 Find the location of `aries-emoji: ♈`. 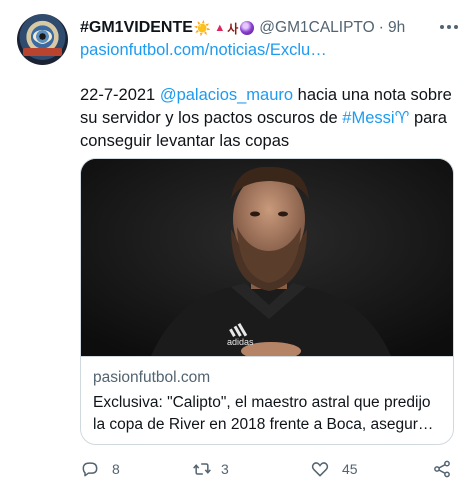

aries-emoji: ♈ is located at coordinates (402, 118).